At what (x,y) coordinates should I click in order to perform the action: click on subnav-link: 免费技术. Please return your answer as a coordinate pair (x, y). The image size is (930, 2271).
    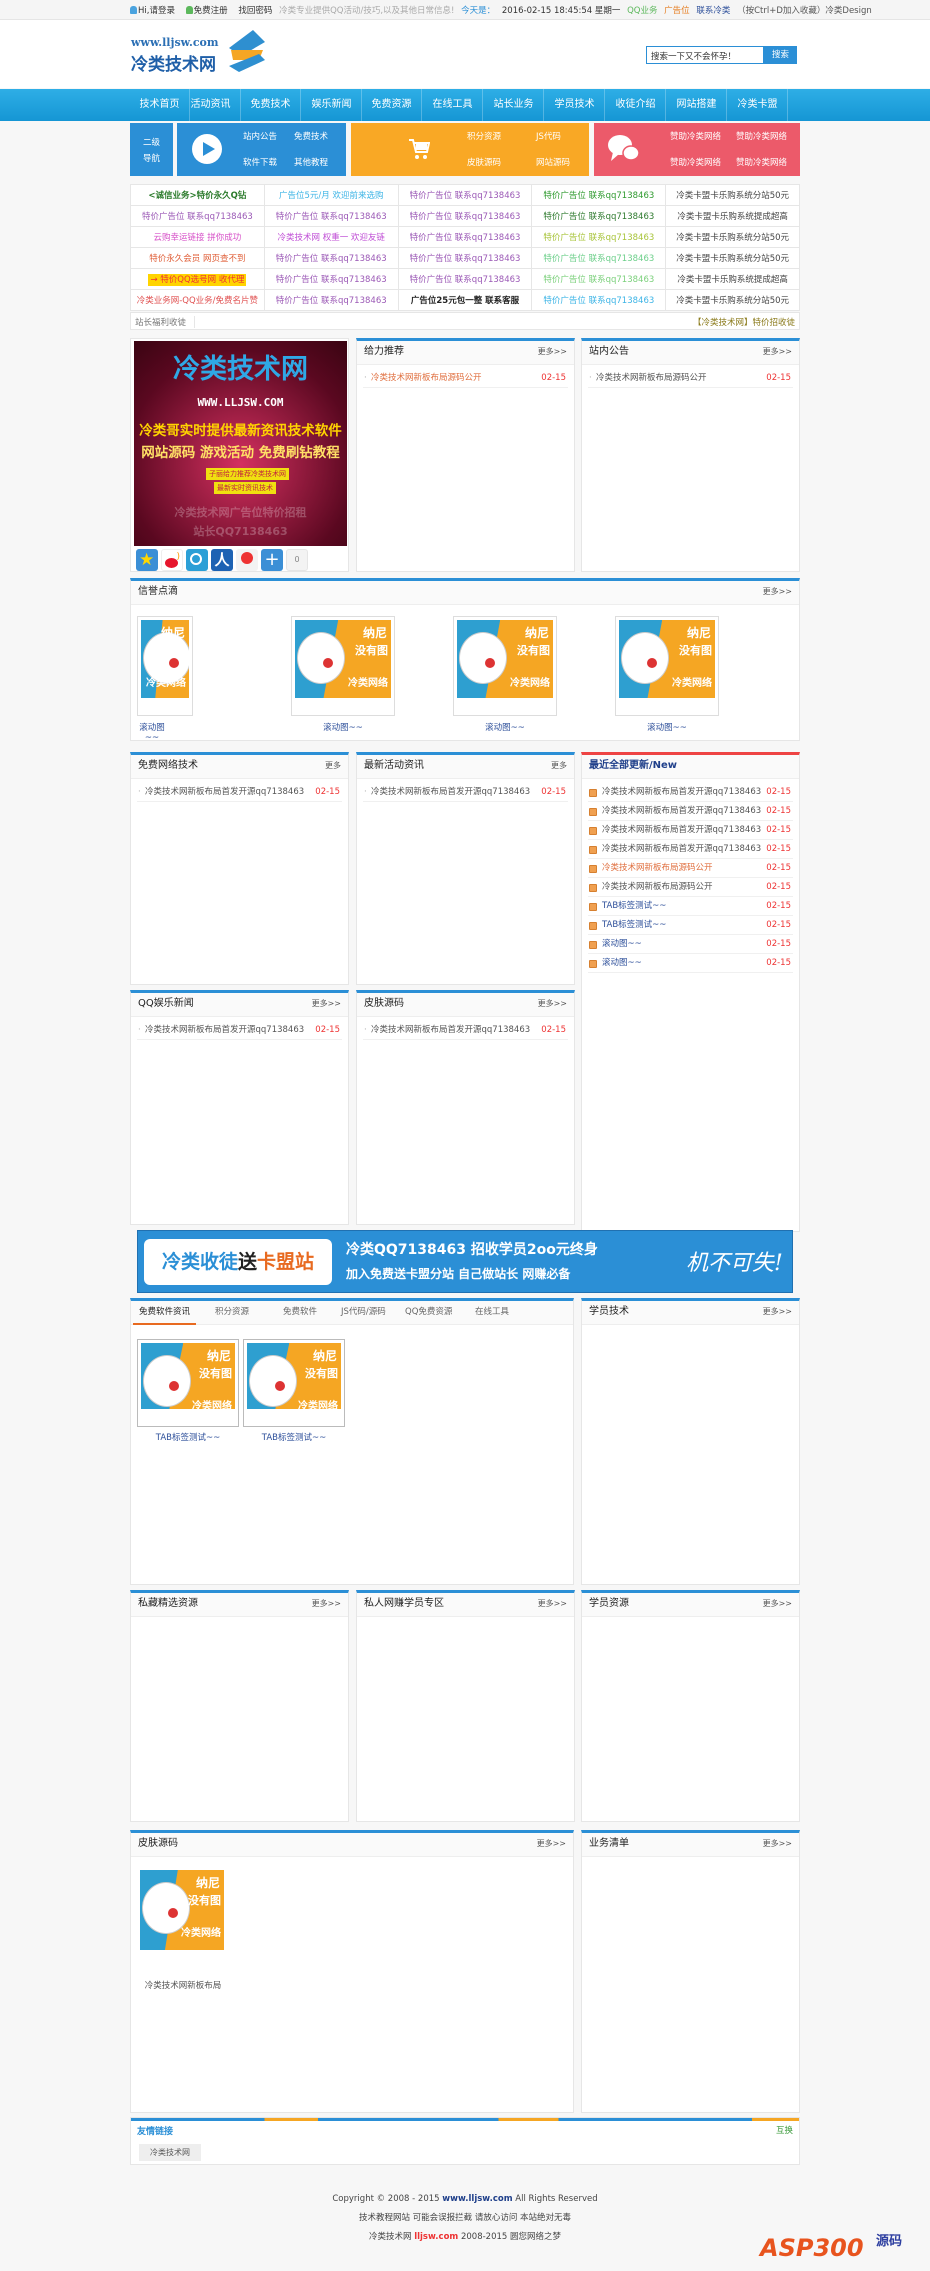
    Looking at the image, I should click on (311, 136).